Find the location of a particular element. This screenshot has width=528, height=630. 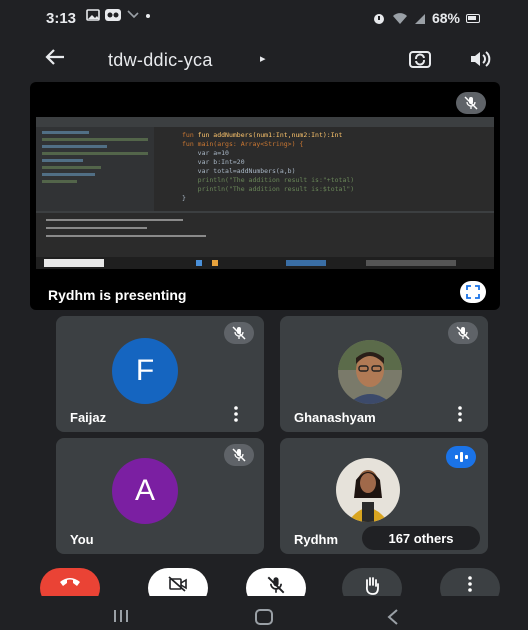

camera-off-icon is located at coordinates (177, 584).